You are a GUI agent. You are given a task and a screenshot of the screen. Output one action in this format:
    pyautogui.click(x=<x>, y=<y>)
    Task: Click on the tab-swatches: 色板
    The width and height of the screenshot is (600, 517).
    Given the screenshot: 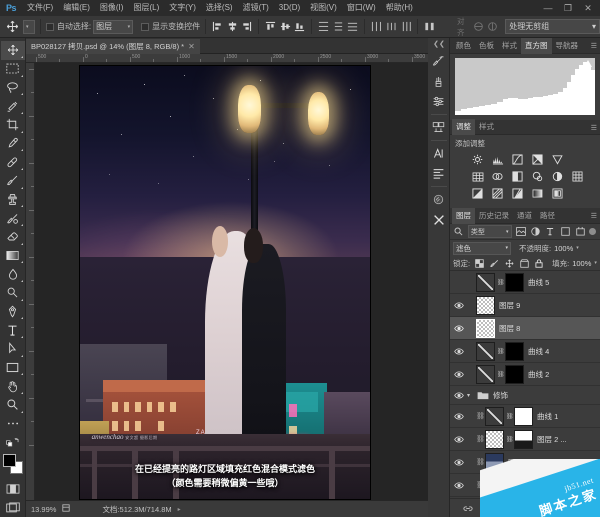 What is the action you would take?
    pyautogui.click(x=486, y=46)
    